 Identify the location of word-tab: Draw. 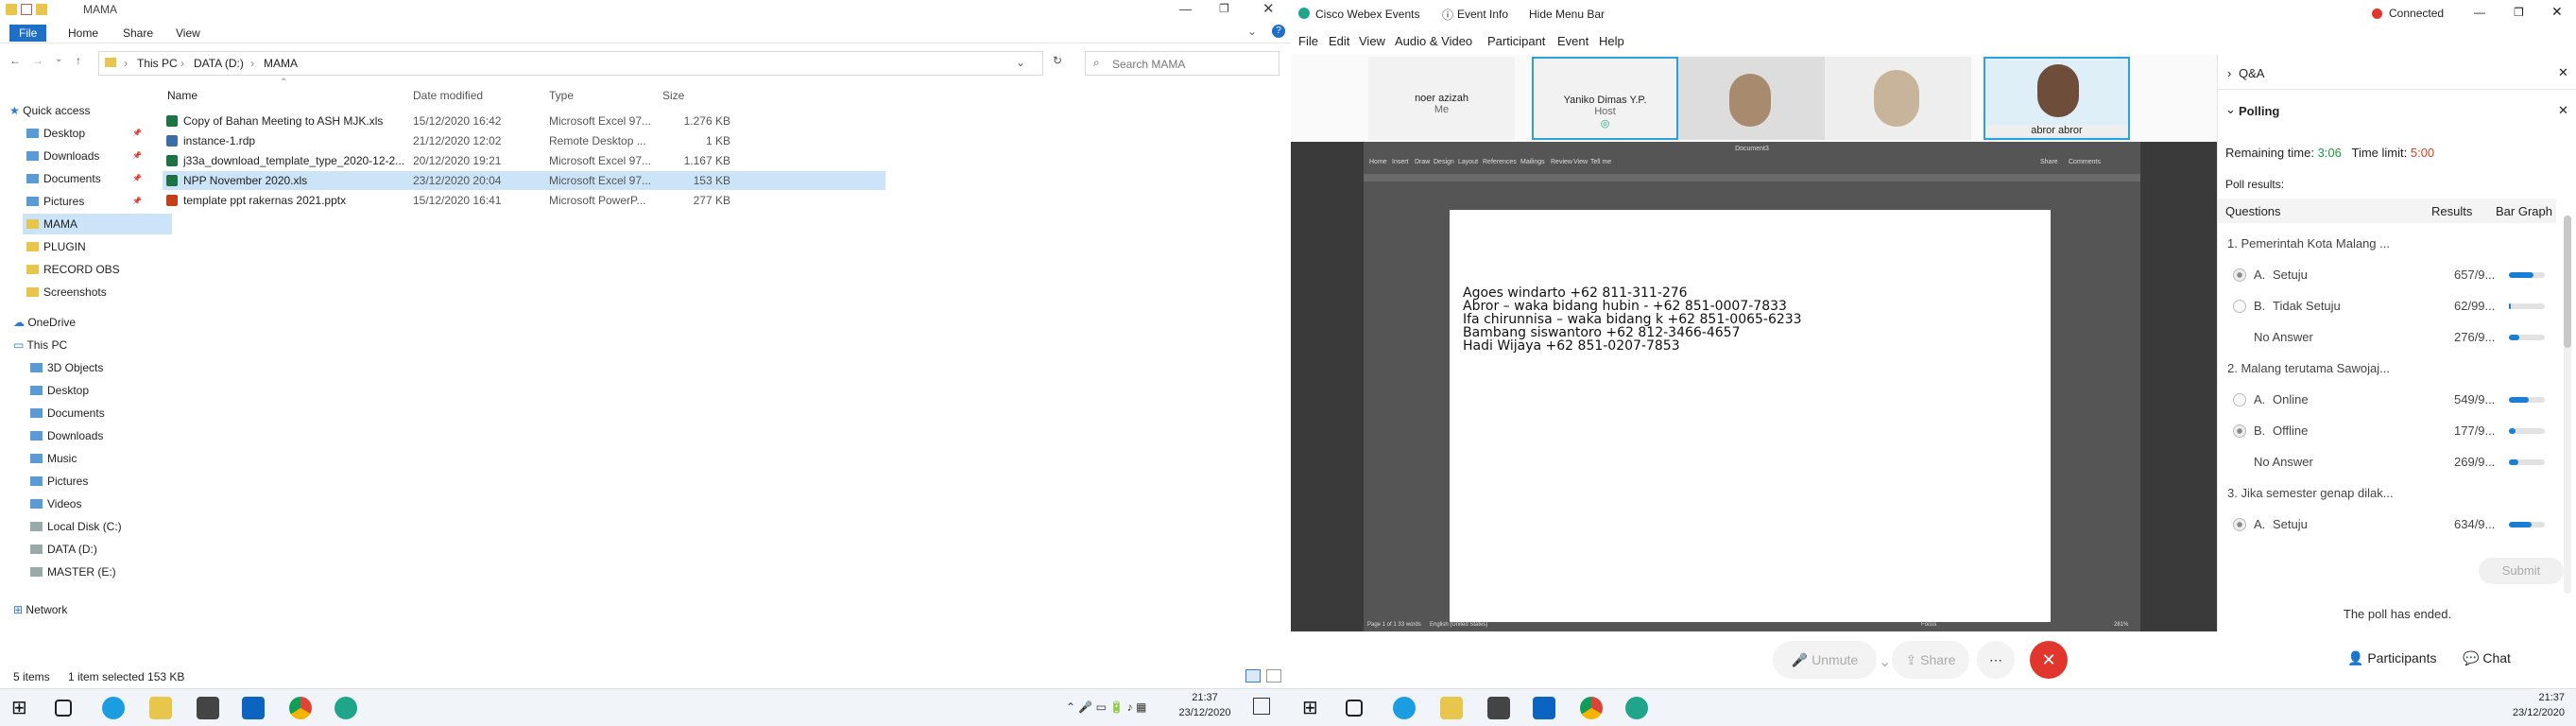
(1422, 162).